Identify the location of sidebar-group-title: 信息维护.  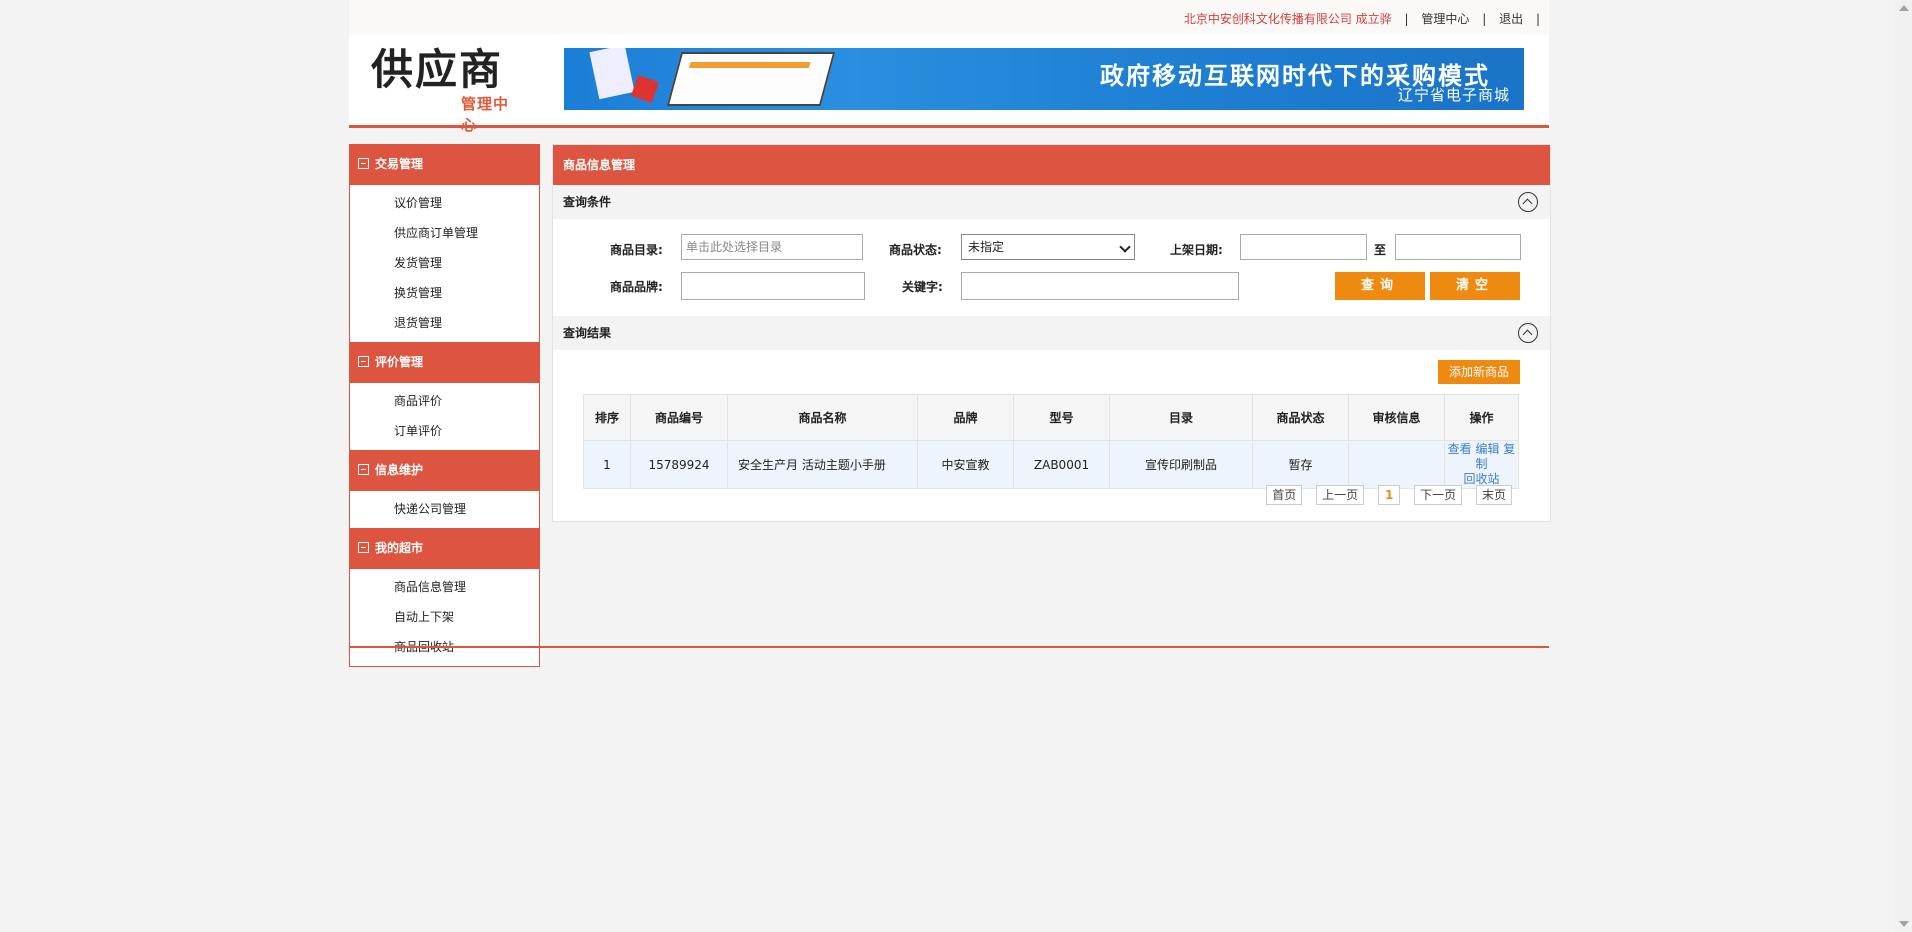
(444, 470).